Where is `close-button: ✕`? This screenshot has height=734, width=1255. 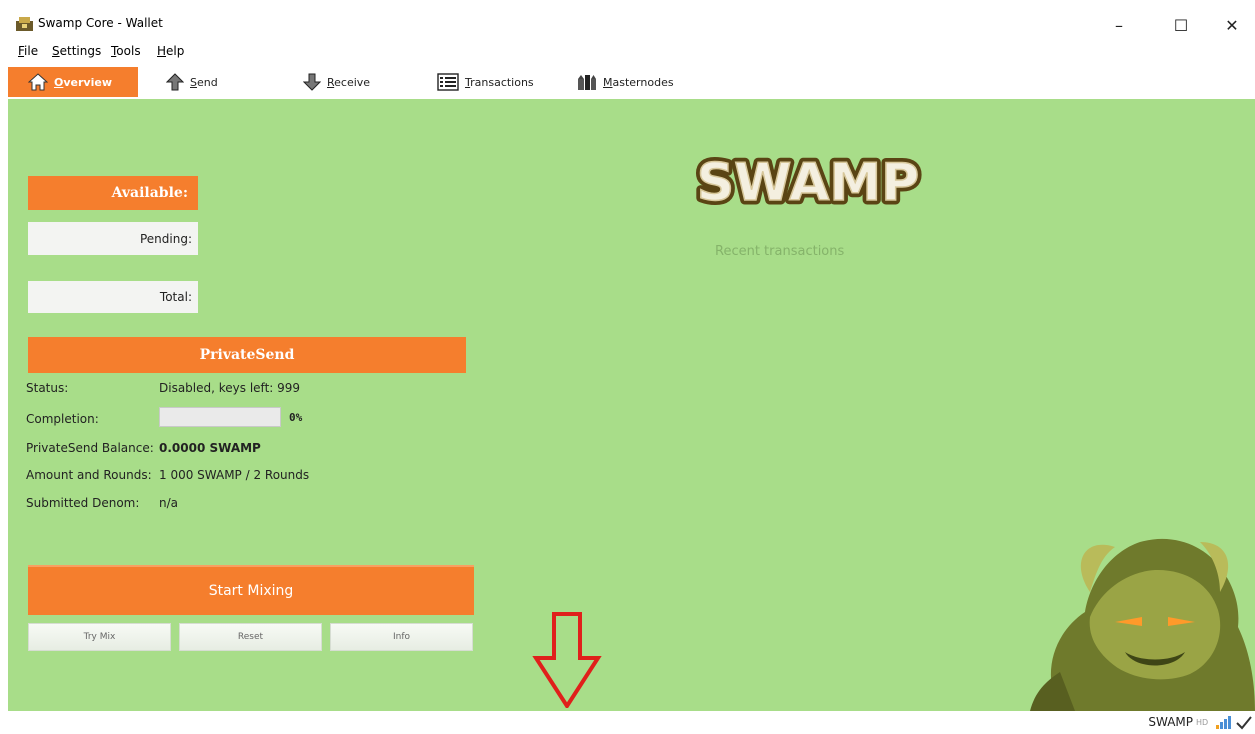 close-button: ✕ is located at coordinates (1232, 26).